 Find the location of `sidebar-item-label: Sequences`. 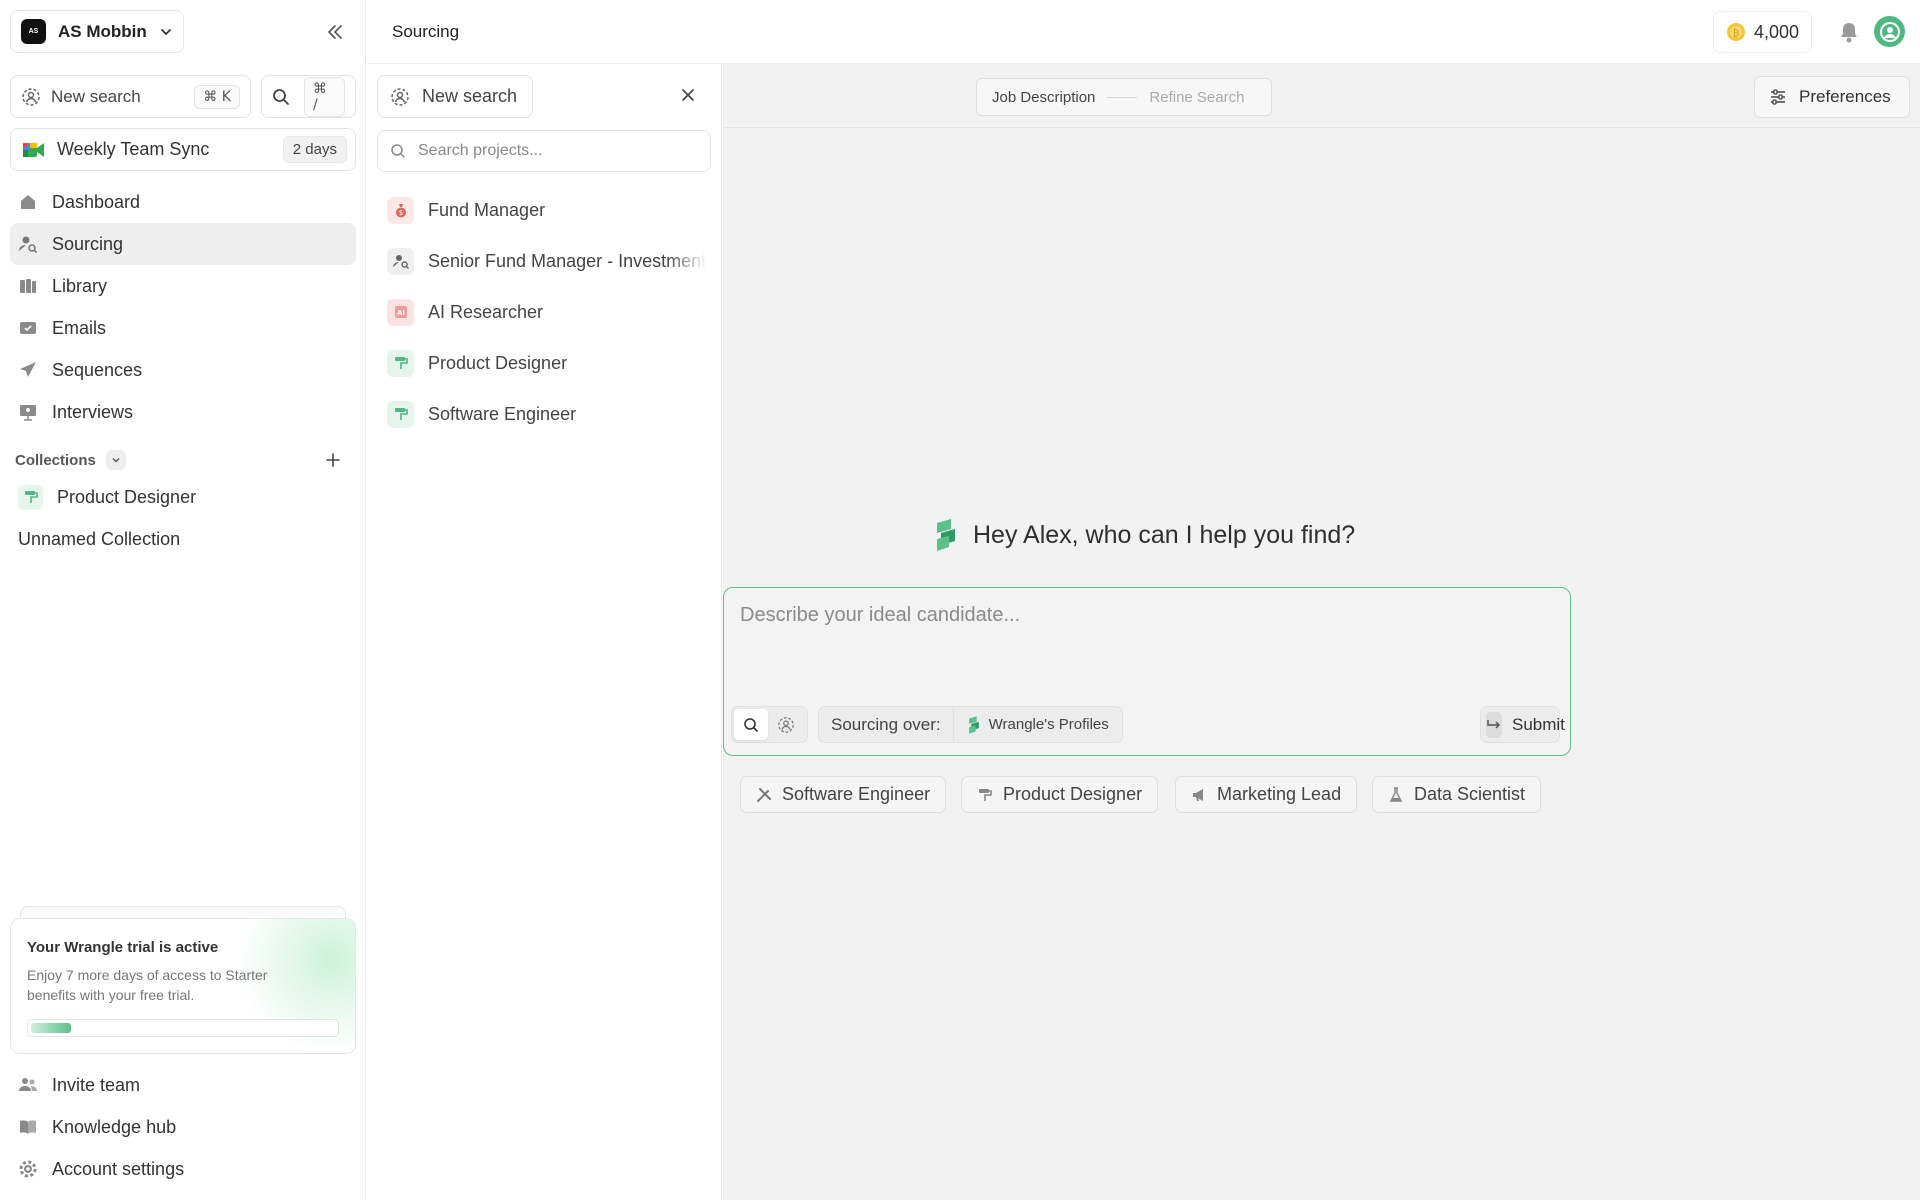

sidebar-item-label: Sequences is located at coordinates (97, 369).